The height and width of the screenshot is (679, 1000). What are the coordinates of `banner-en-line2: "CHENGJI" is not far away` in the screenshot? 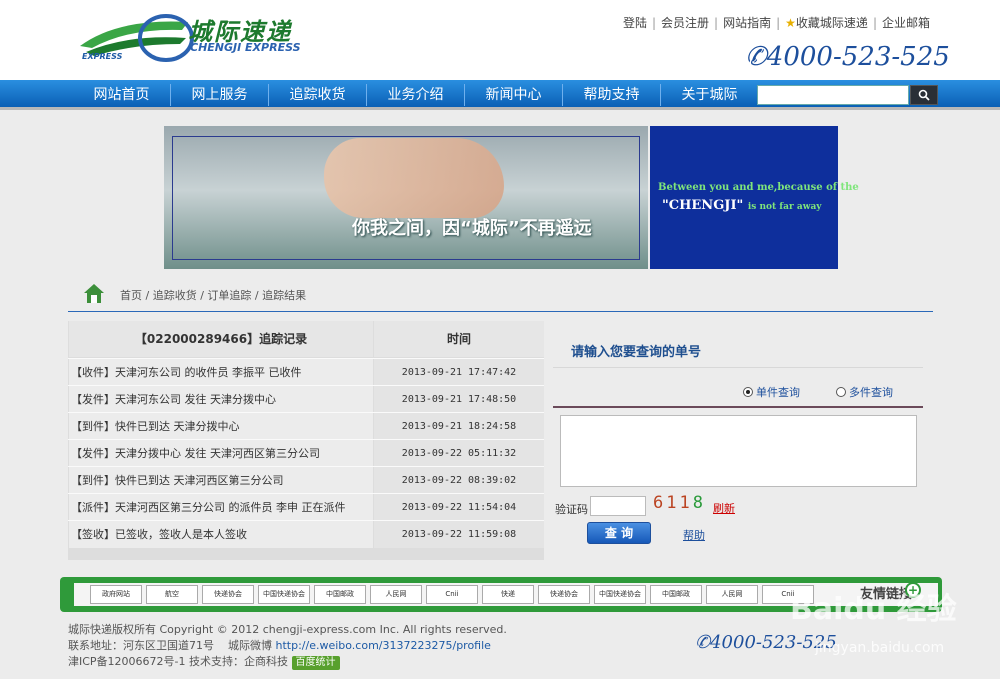 It's located at (742, 205).